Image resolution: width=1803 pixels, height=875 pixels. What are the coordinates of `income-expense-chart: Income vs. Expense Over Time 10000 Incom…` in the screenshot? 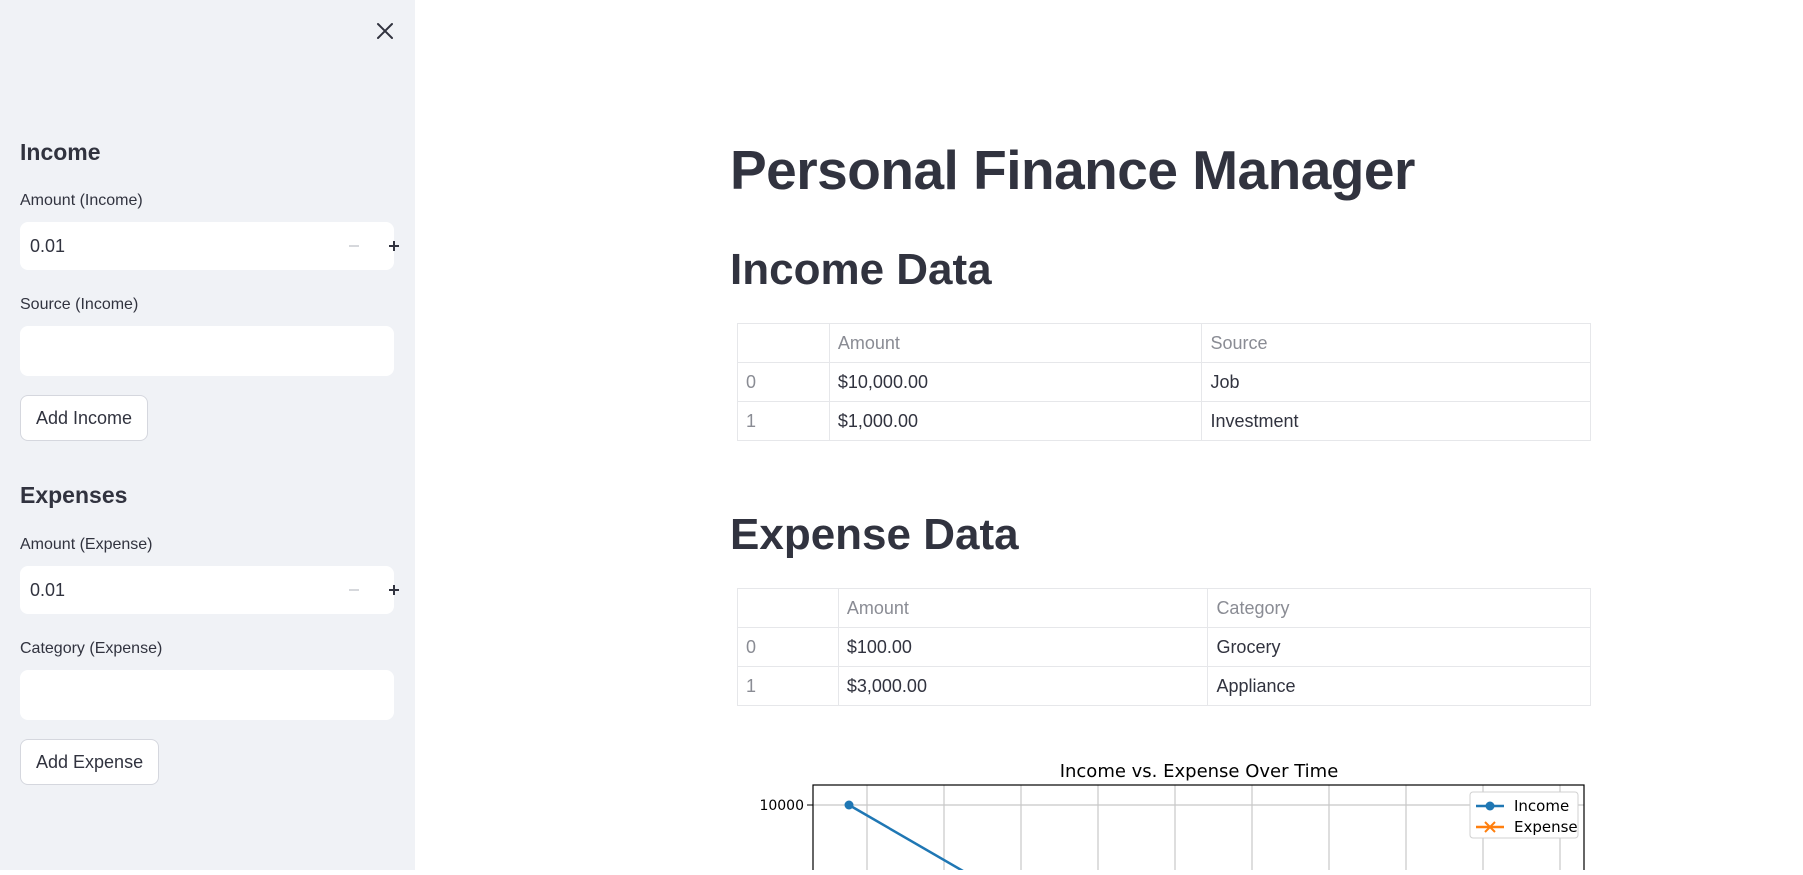 It's located at (1167, 815).